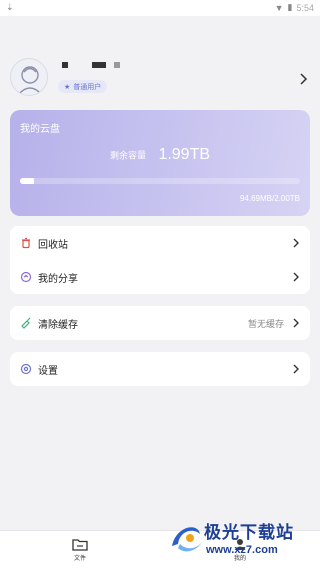 This screenshot has width=320, height=568. What do you see at coordinates (53, 245) in the screenshot?
I see `recycle-label: 回收站` at bounding box center [53, 245].